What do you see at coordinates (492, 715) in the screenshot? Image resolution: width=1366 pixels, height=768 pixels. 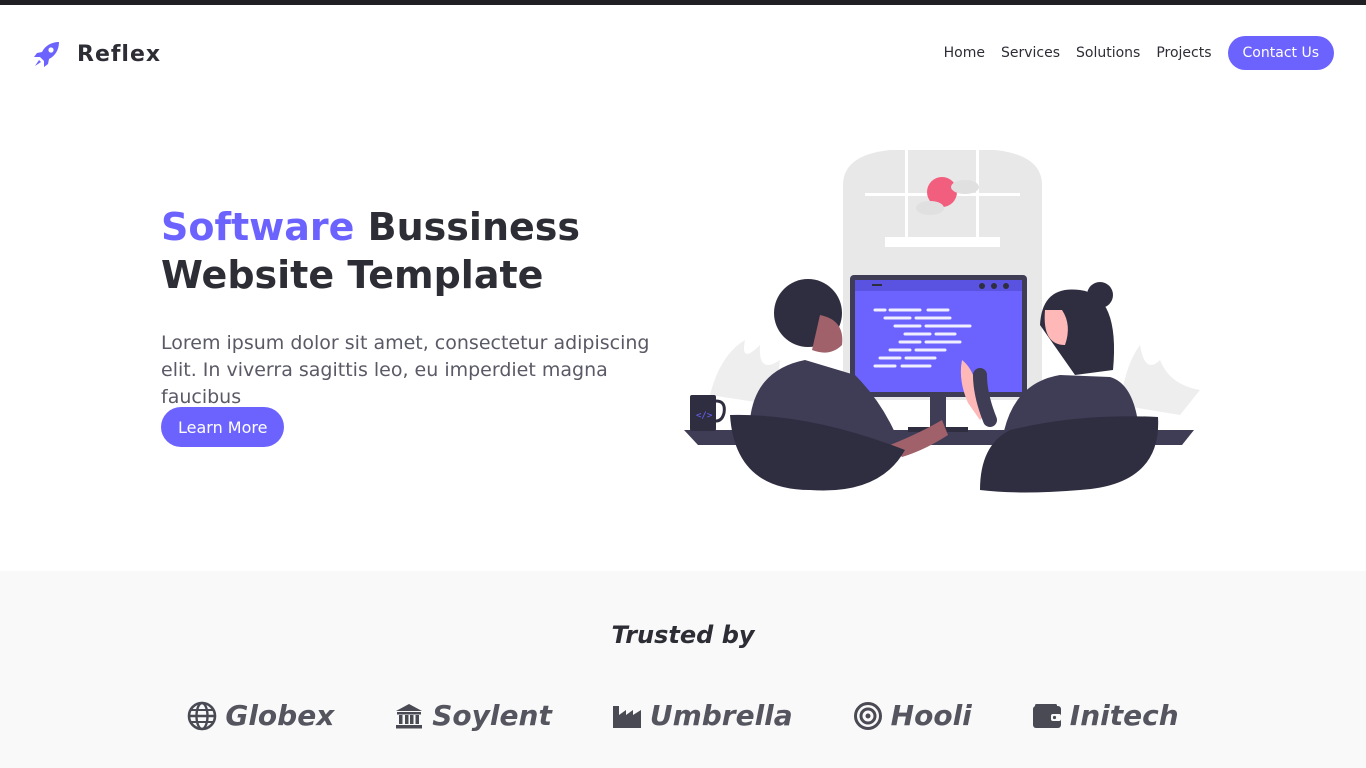 I see `client-logo-name: Soylent` at bounding box center [492, 715].